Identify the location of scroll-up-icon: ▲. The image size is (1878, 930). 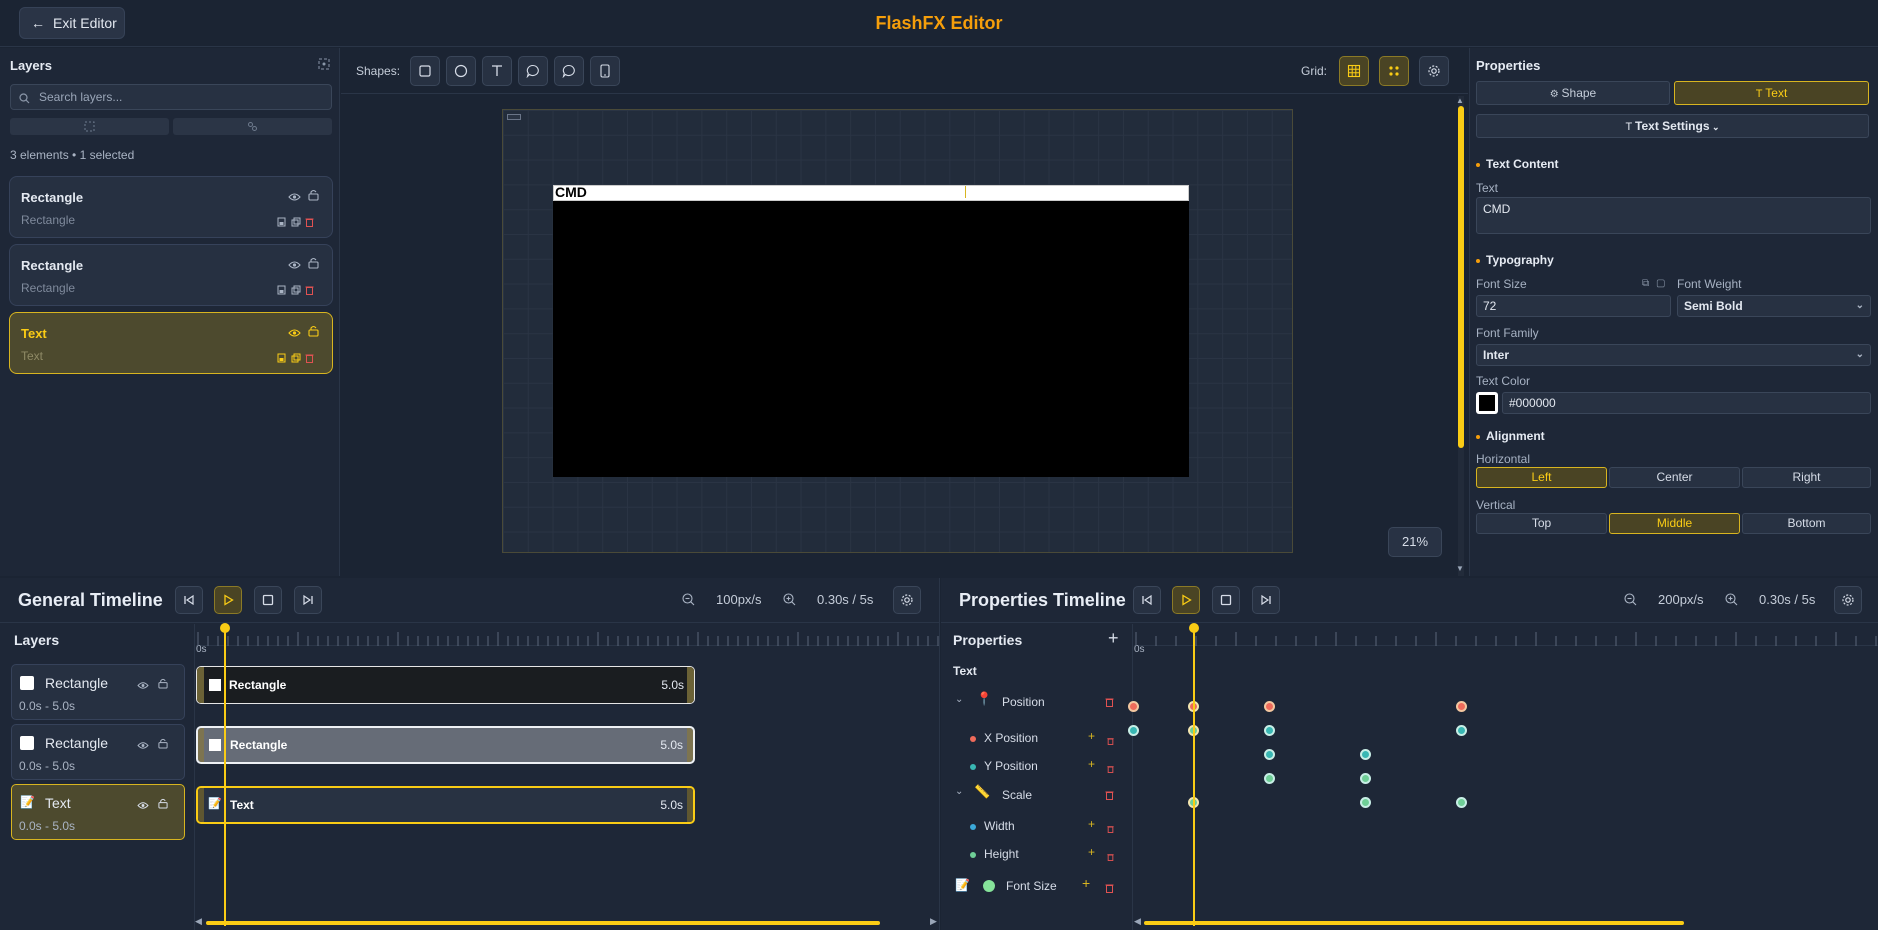
(1460, 100).